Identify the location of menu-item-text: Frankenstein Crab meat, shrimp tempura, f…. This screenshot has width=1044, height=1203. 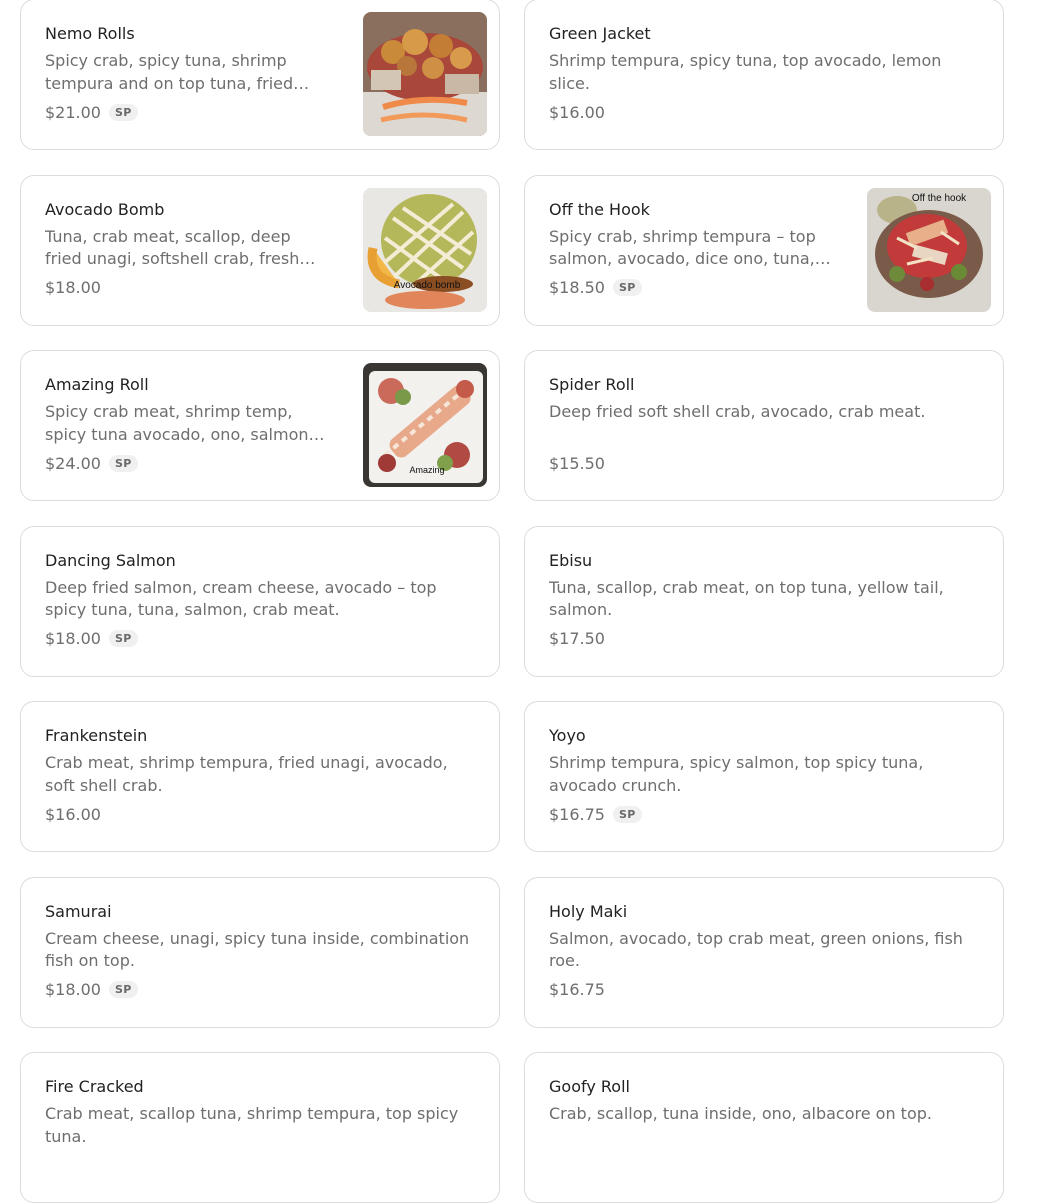
(260, 775).